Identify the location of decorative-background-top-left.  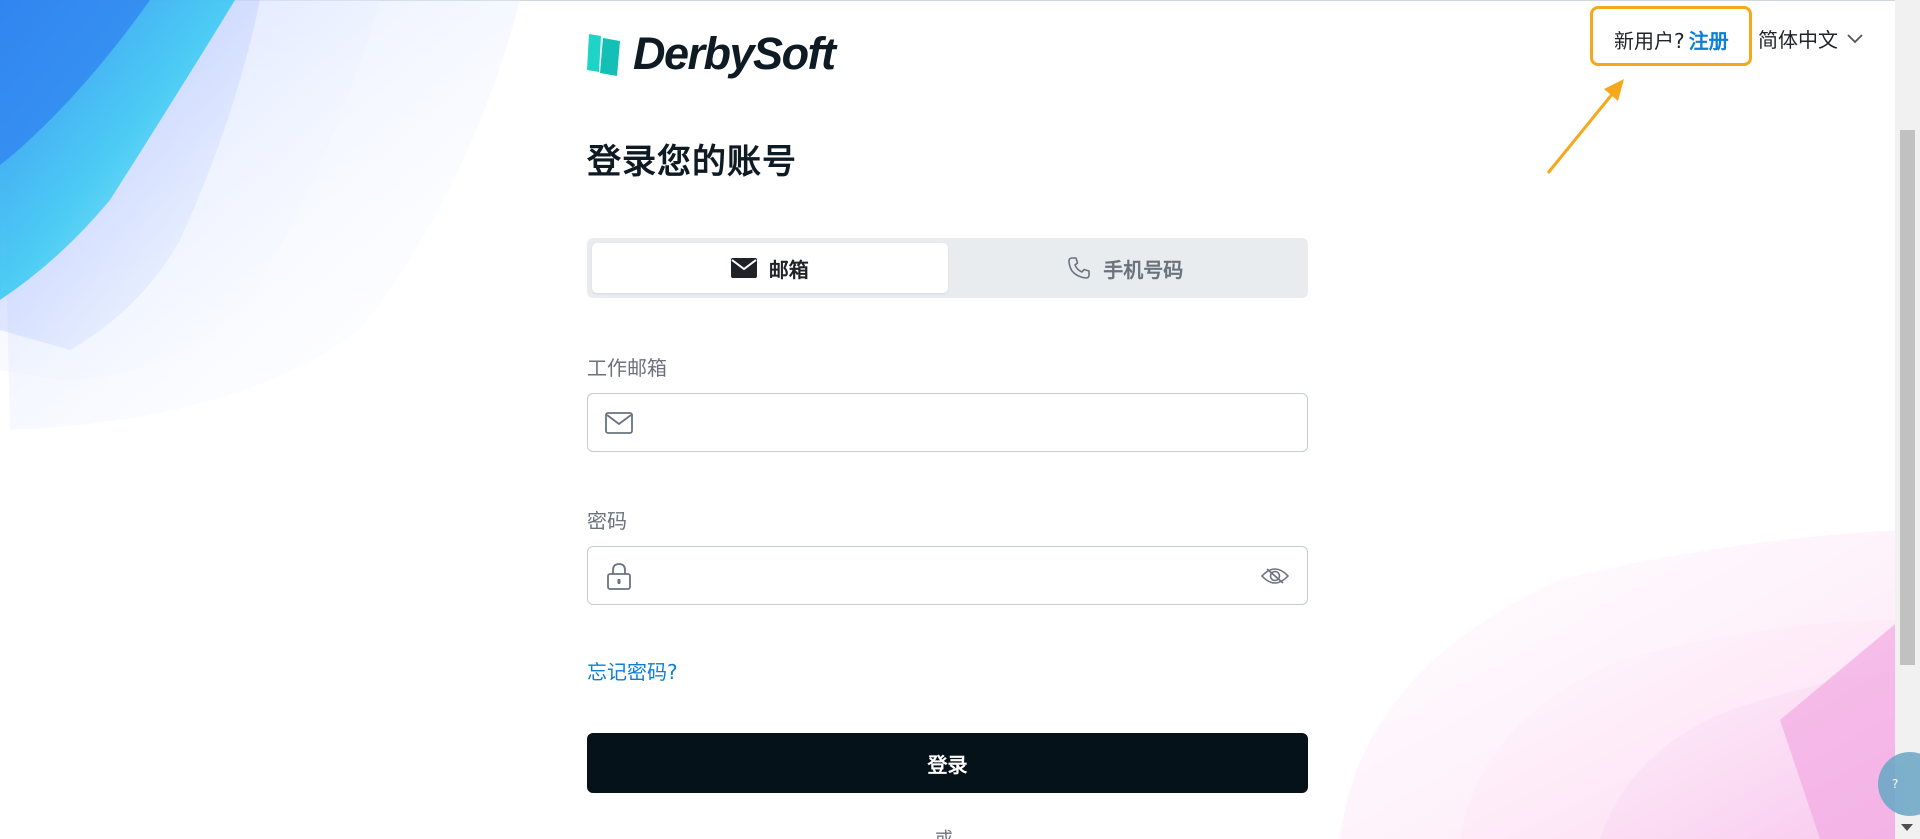
(260, 215).